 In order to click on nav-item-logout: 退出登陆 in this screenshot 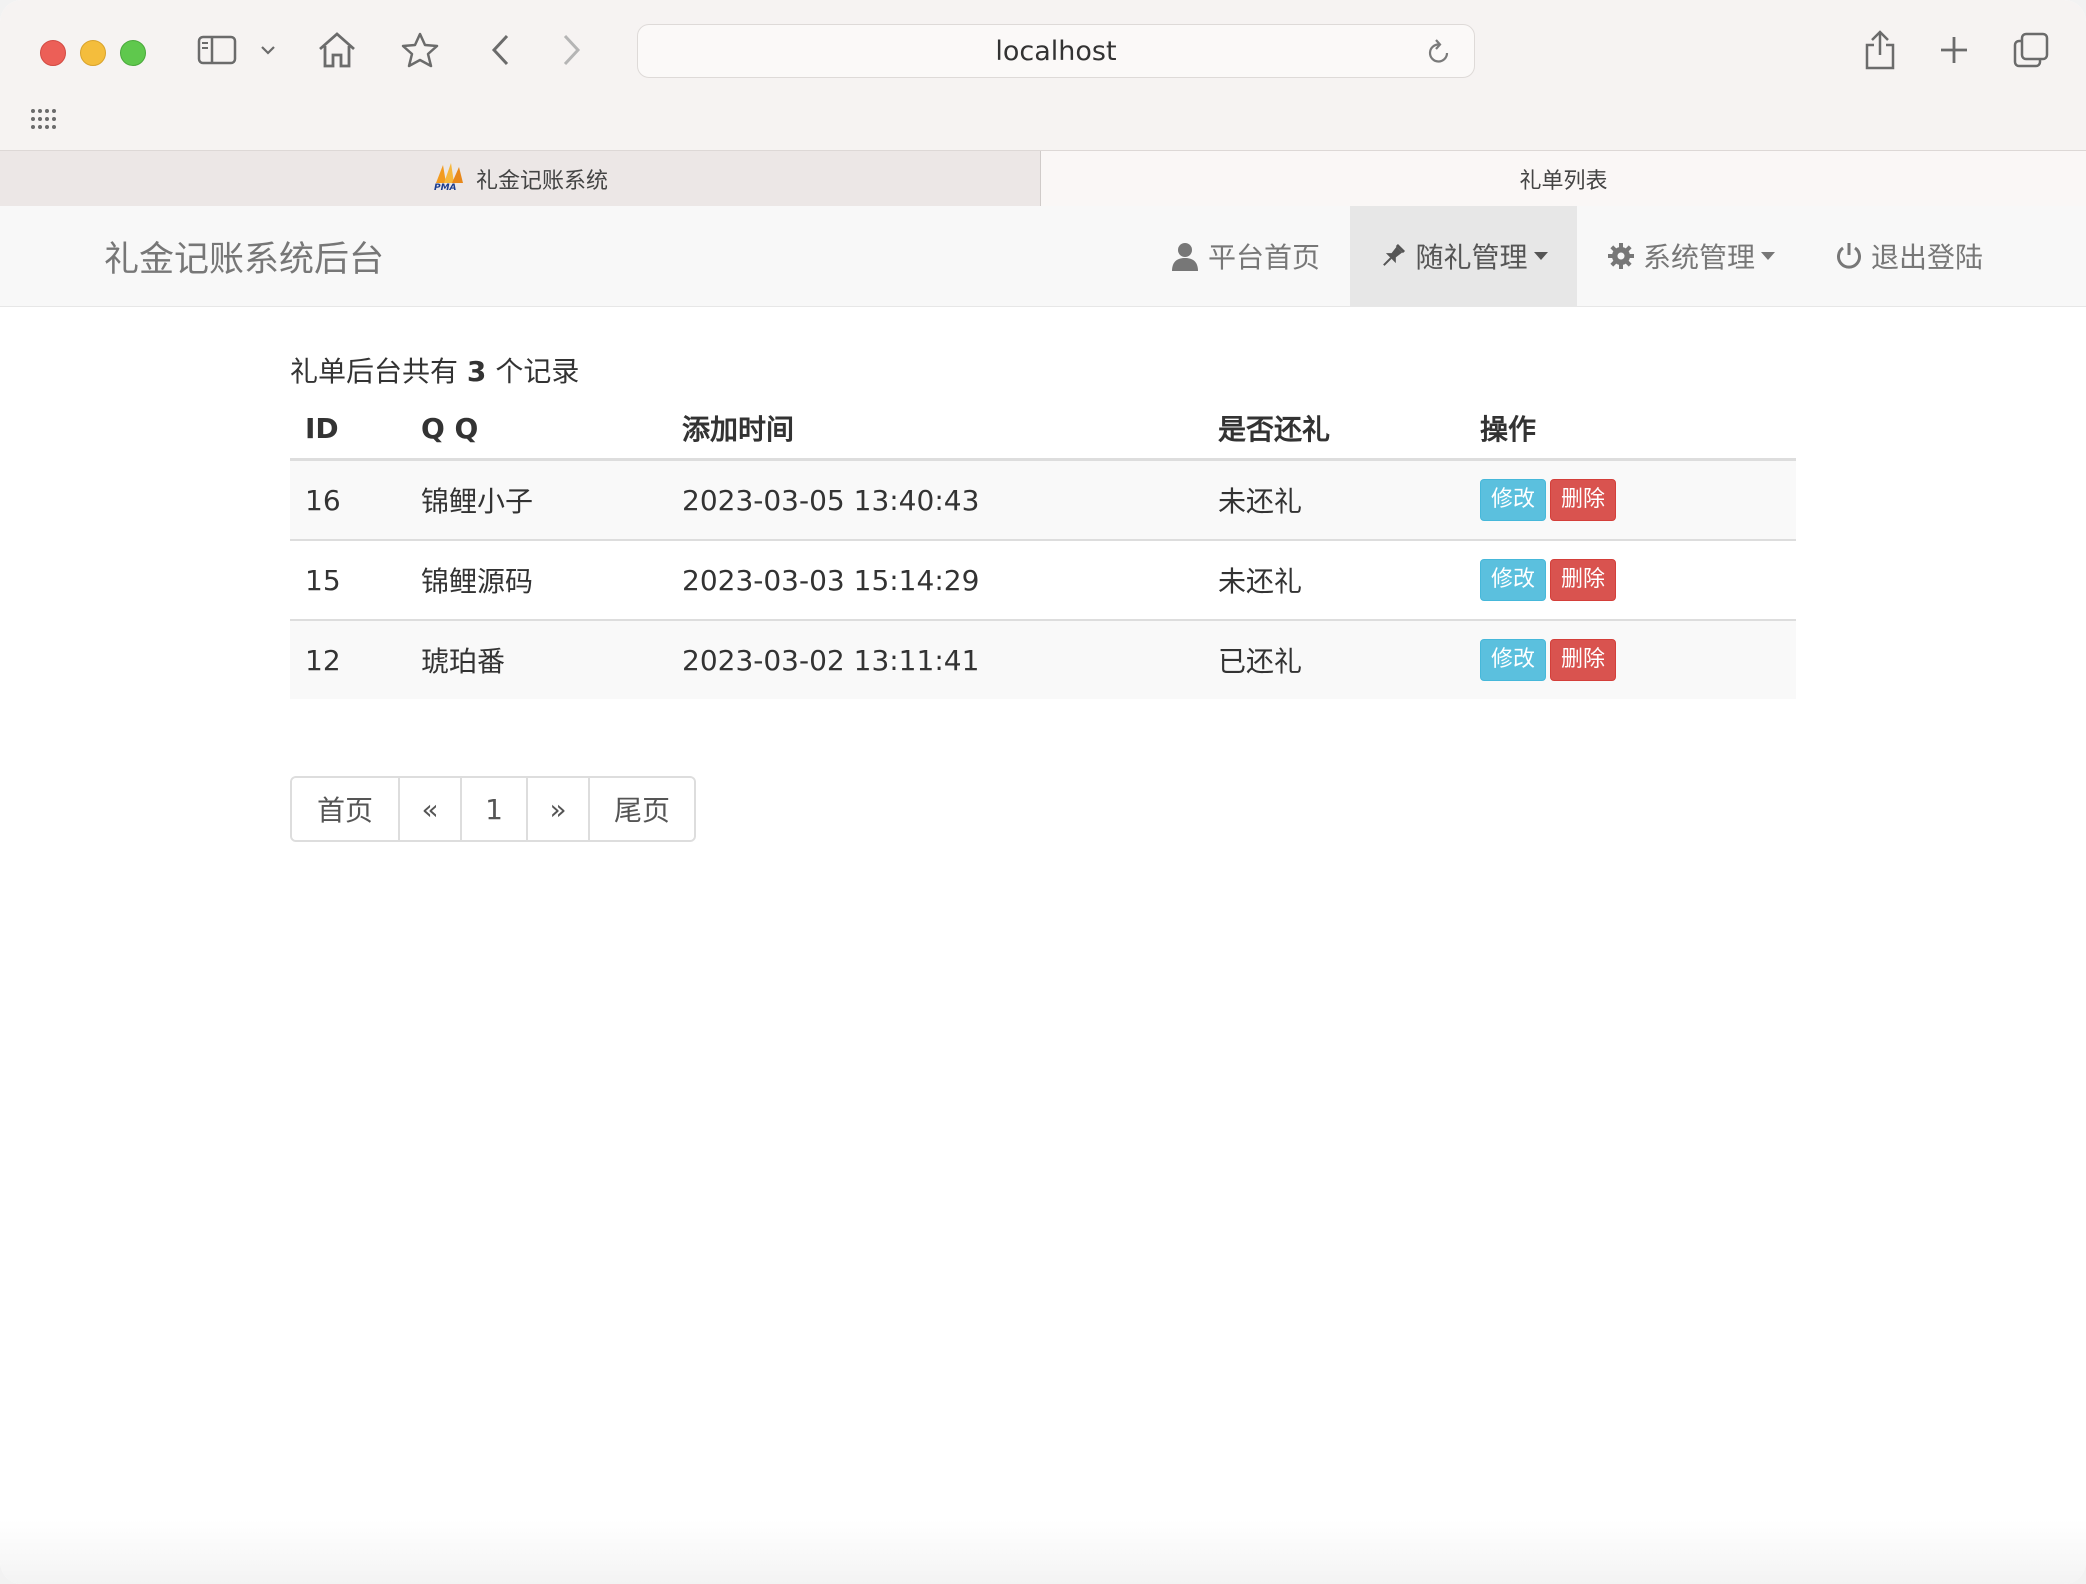, I will do `click(1909, 256)`.